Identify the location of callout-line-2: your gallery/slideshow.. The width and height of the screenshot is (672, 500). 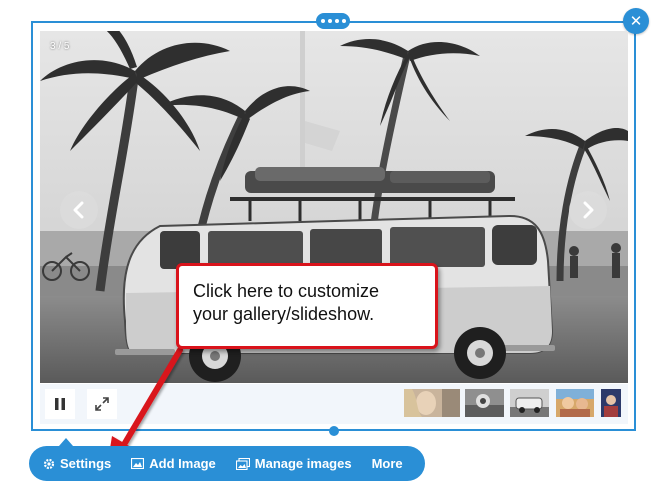
(284, 314).